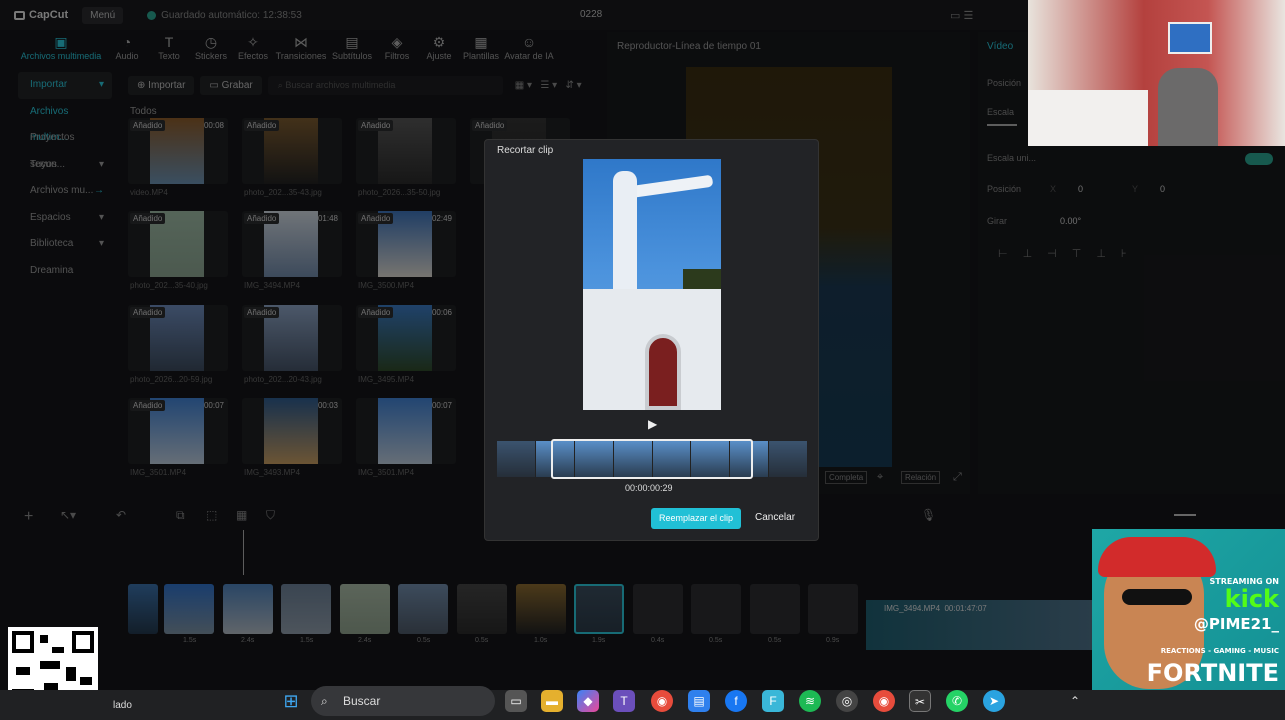 This screenshot has height=720, width=1285. I want to click on teams-icon: T, so click(624, 701).